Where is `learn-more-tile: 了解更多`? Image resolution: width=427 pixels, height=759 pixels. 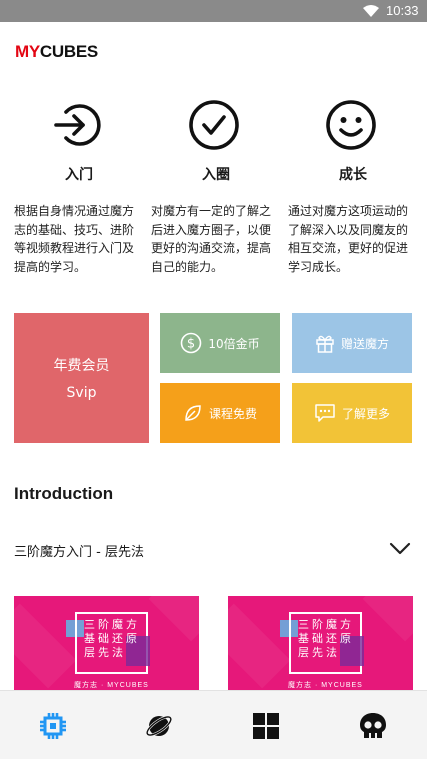
learn-more-tile: 了解更多 is located at coordinates (352, 413).